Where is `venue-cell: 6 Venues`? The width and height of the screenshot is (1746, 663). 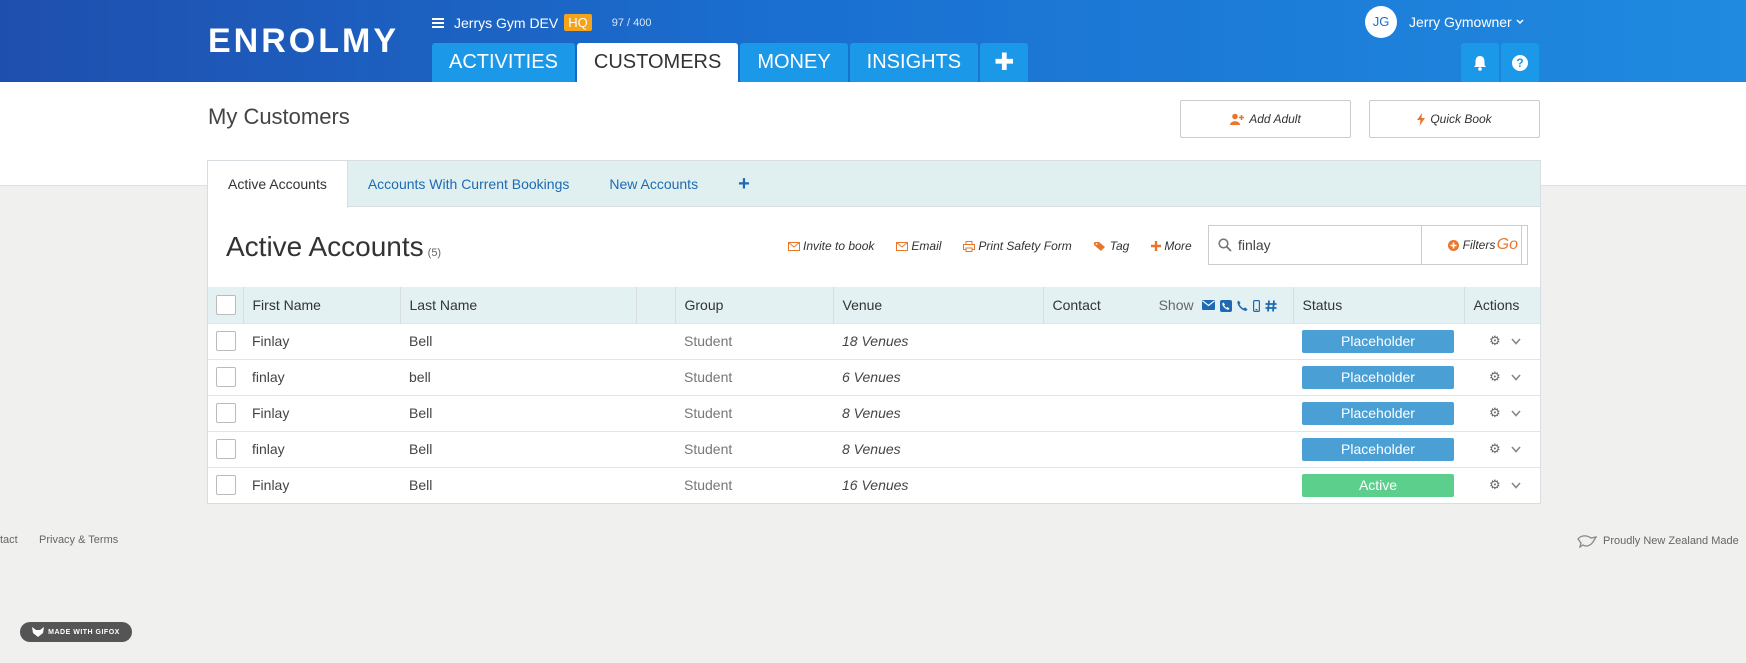 venue-cell: 6 Venues is located at coordinates (938, 376).